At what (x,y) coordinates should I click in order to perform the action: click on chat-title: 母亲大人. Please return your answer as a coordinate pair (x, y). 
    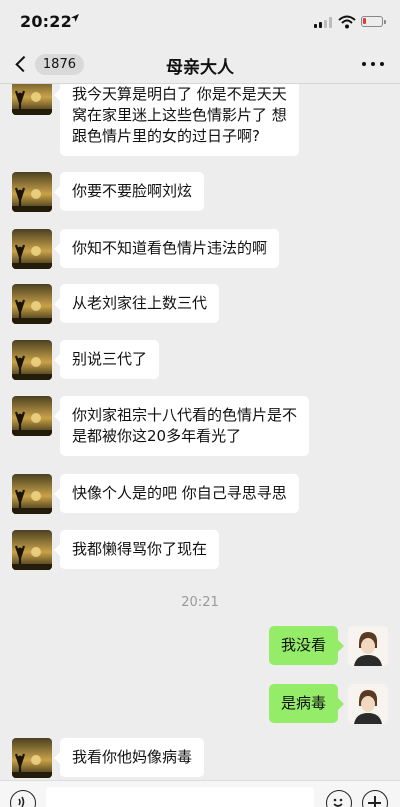
    Looking at the image, I should click on (200, 68).